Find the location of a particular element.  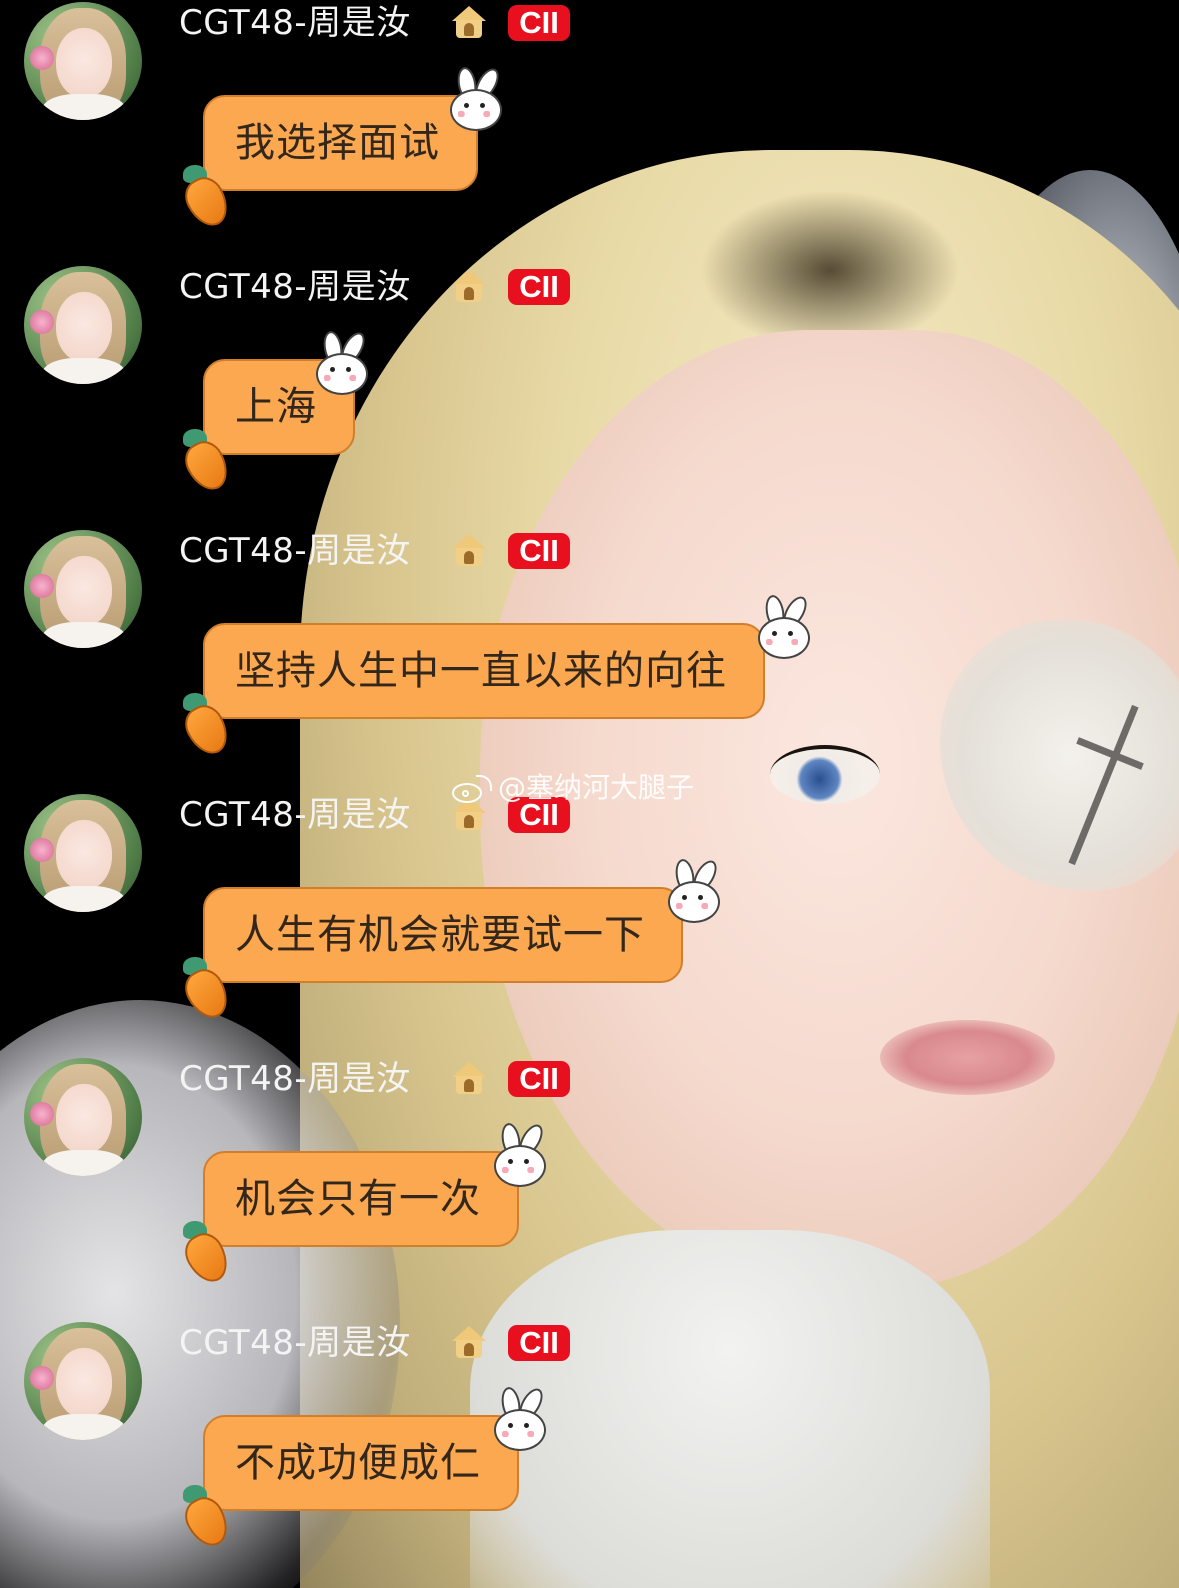

weibo-eye is located at coordinates (465, 793).